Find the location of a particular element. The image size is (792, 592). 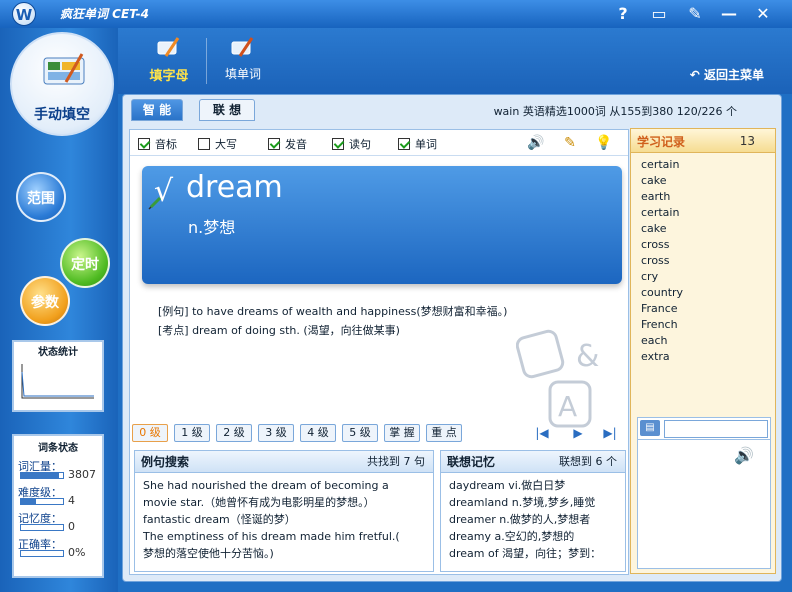

option-pronounce: 发音 is located at coordinates (287, 144).